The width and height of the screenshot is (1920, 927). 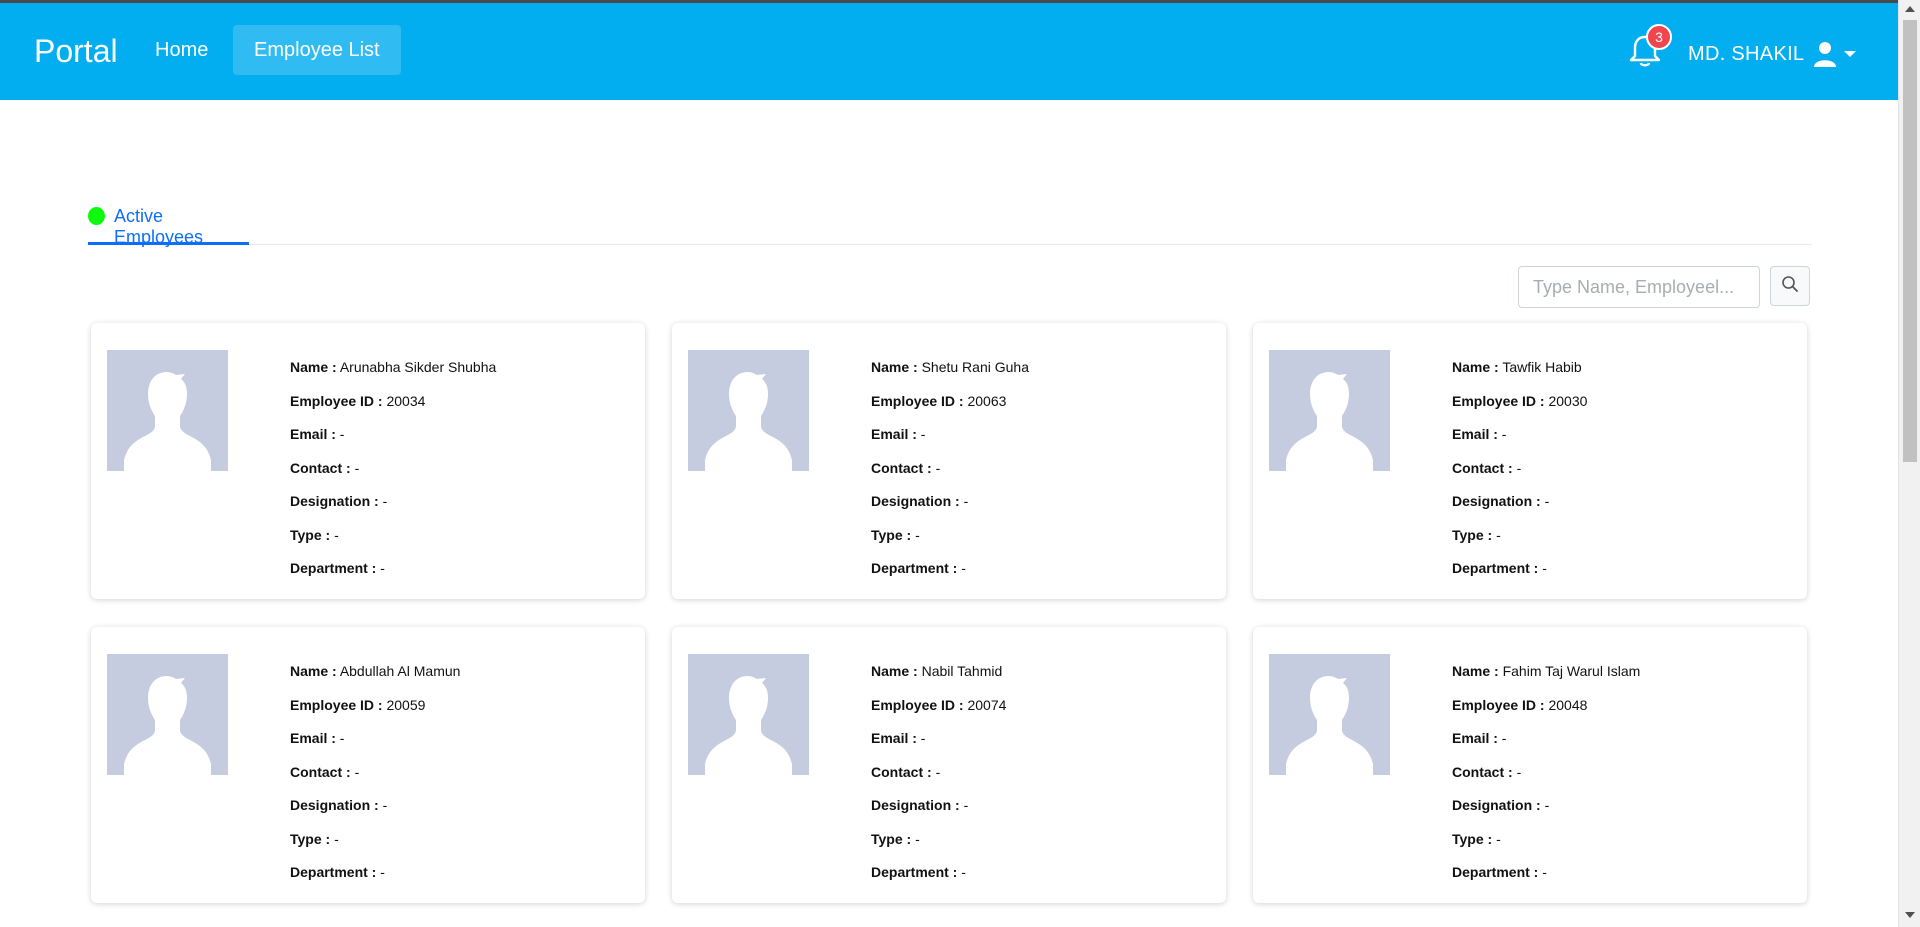 What do you see at coordinates (76, 51) in the screenshot?
I see `brand-logo: Portal` at bounding box center [76, 51].